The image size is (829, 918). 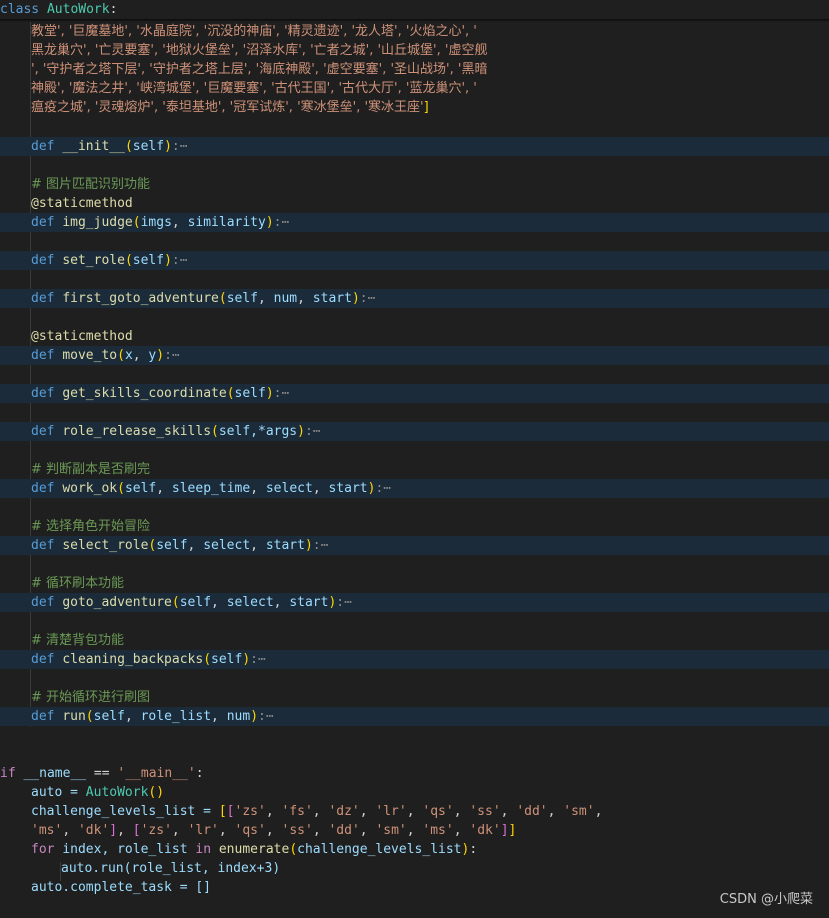 What do you see at coordinates (414, 203) in the screenshot?
I see `decorator-staticmethod: @staticmethod` at bounding box center [414, 203].